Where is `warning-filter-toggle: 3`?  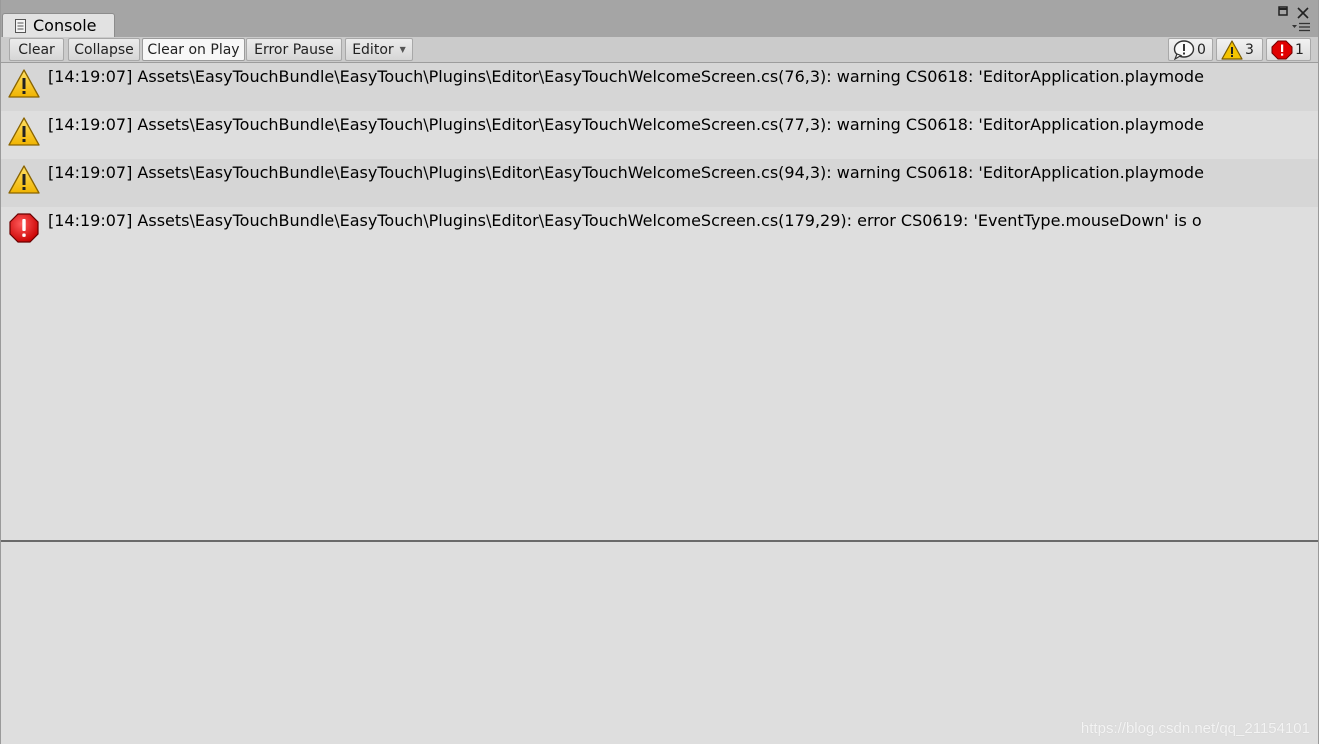 warning-filter-toggle: 3 is located at coordinates (1239, 49).